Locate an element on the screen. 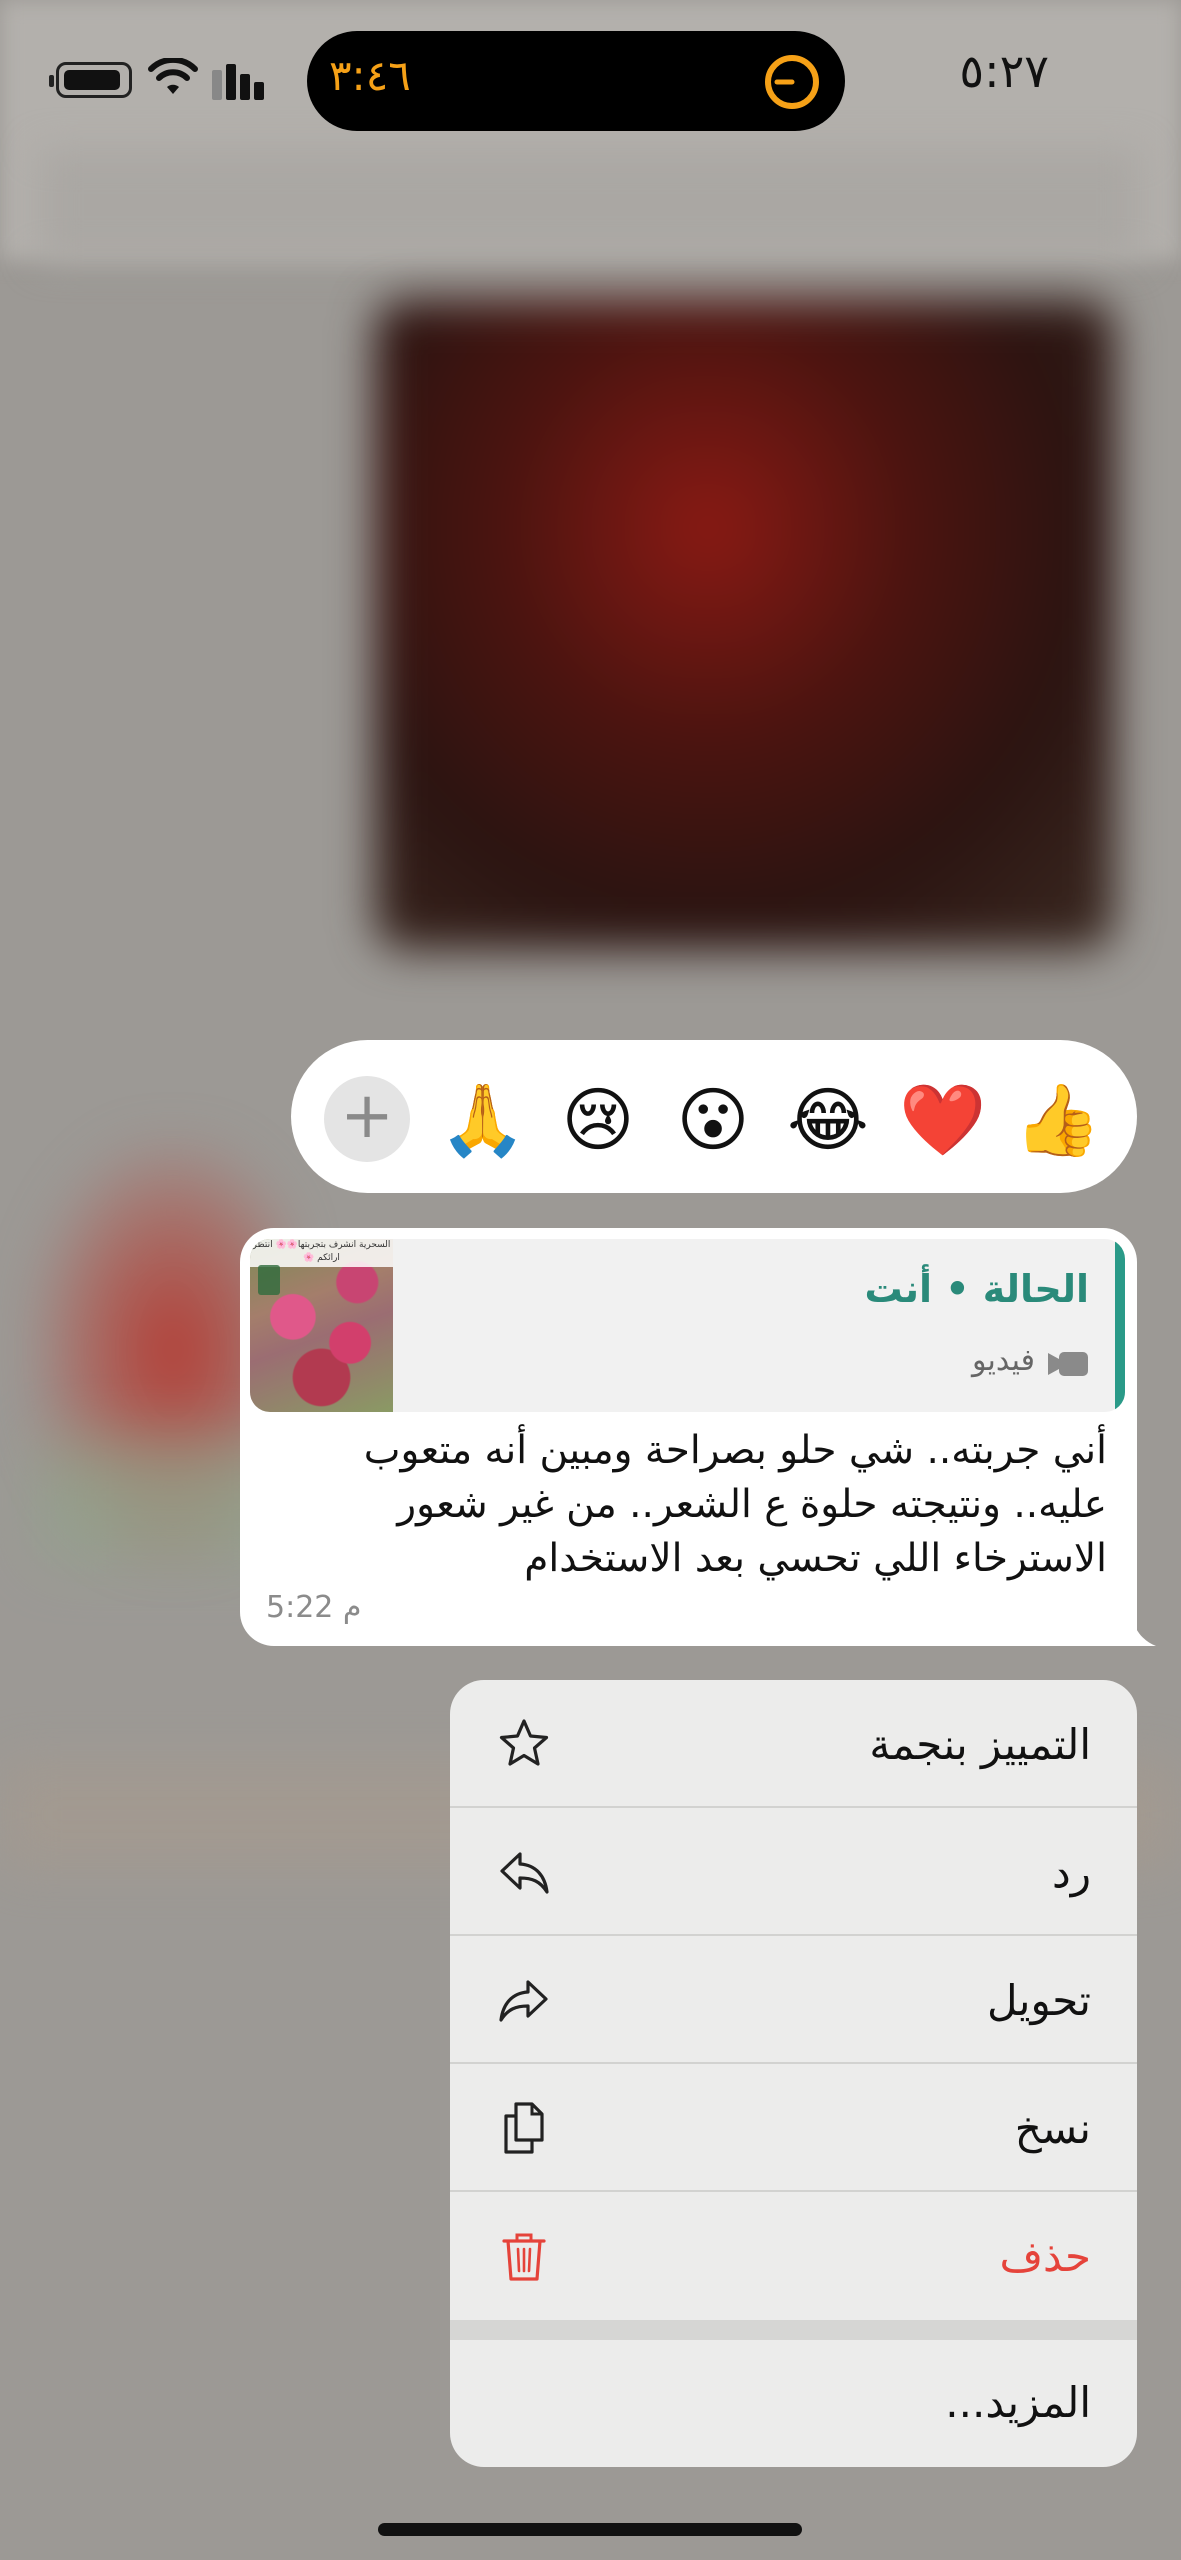 The height and width of the screenshot is (2560, 1181). battery-icon is located at coordinates (90, 80).